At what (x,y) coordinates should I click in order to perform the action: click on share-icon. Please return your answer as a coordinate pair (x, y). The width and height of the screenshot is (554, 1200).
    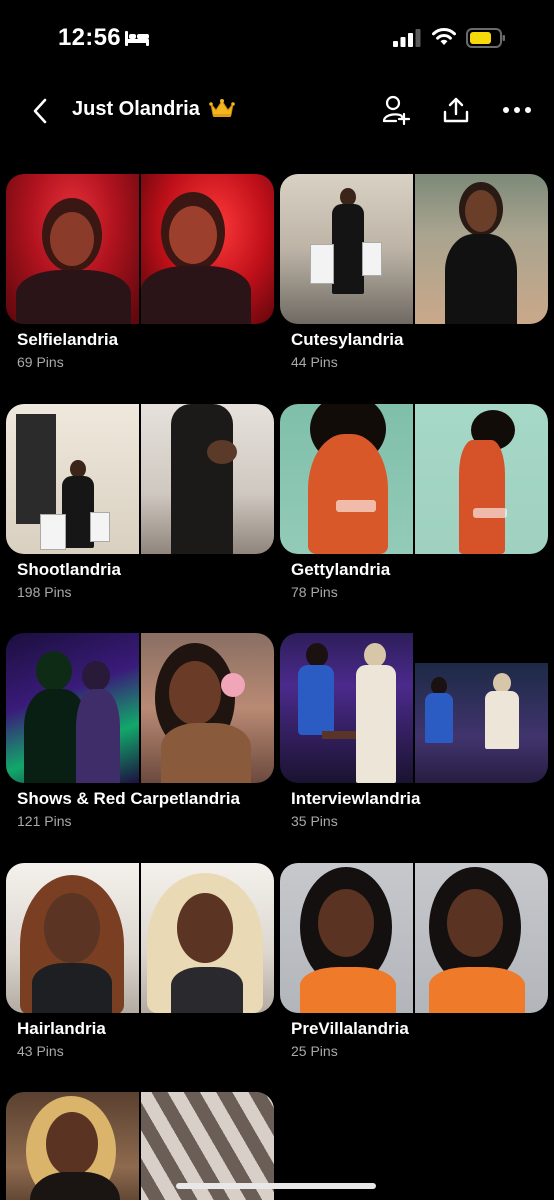
    Looking at the image, I should click on (456, 110).